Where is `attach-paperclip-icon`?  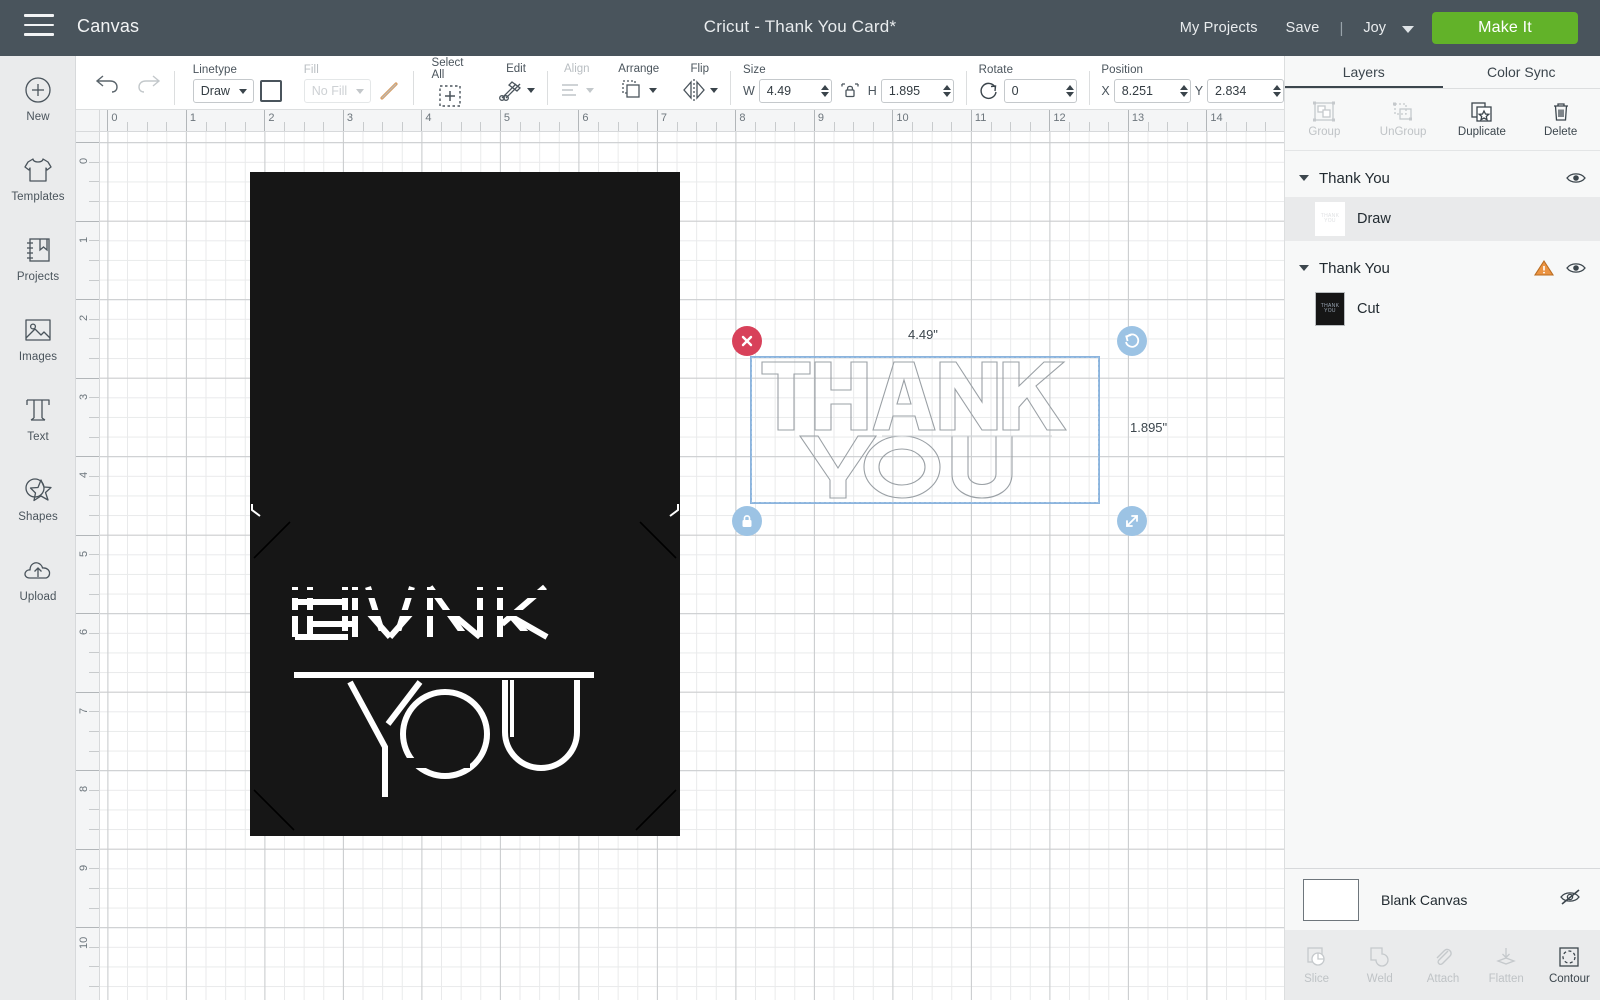
attach-paperclip-icon is located at coordinates (1444, 957).